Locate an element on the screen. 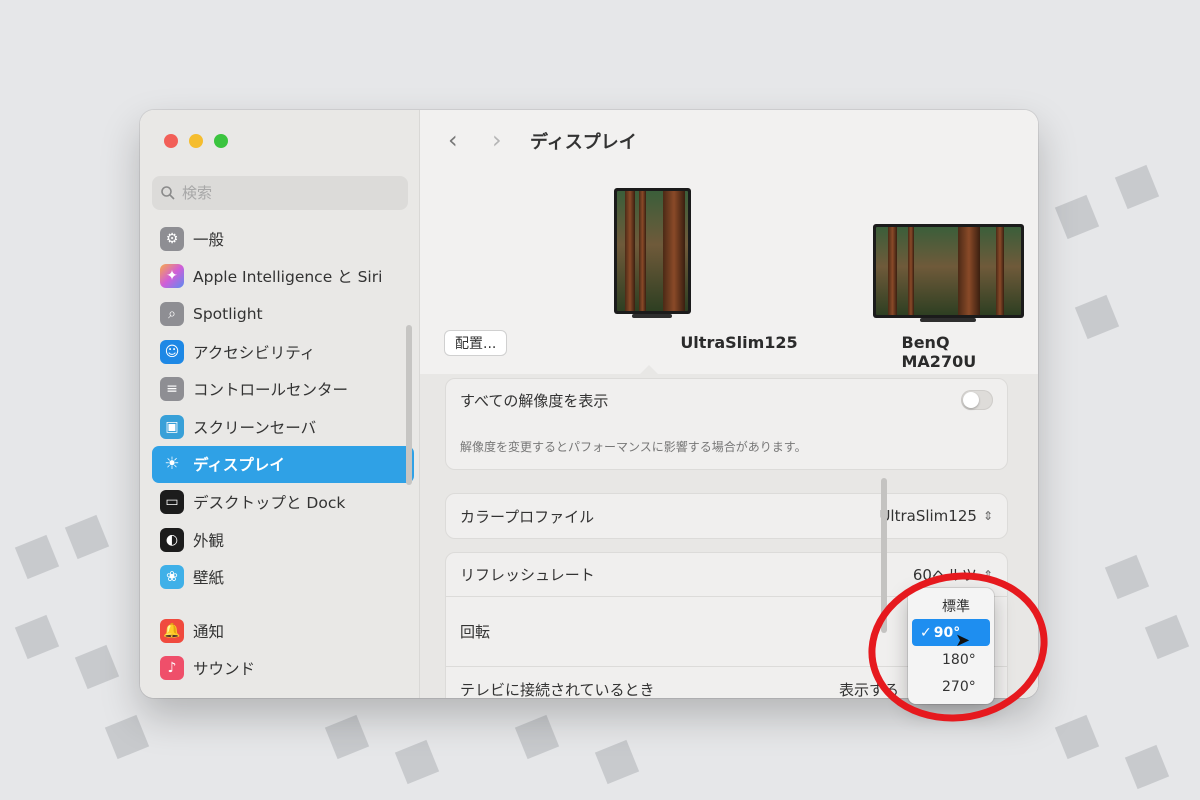 This screenshot has height=800, width=1200. flower-icon: ❀ is located at coordinates (172, 577).